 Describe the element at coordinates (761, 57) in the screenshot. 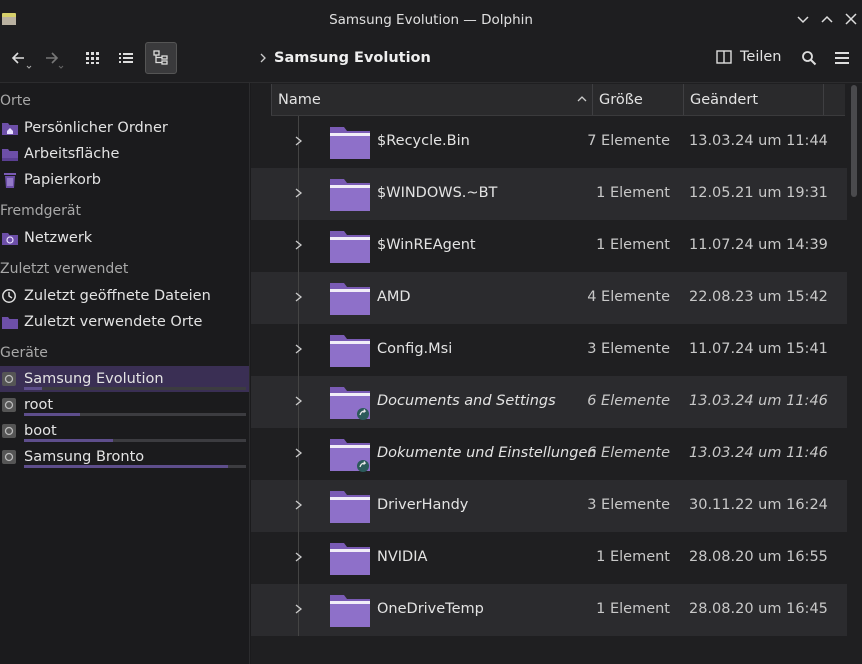

I see `share-label: Teilen` at that location.